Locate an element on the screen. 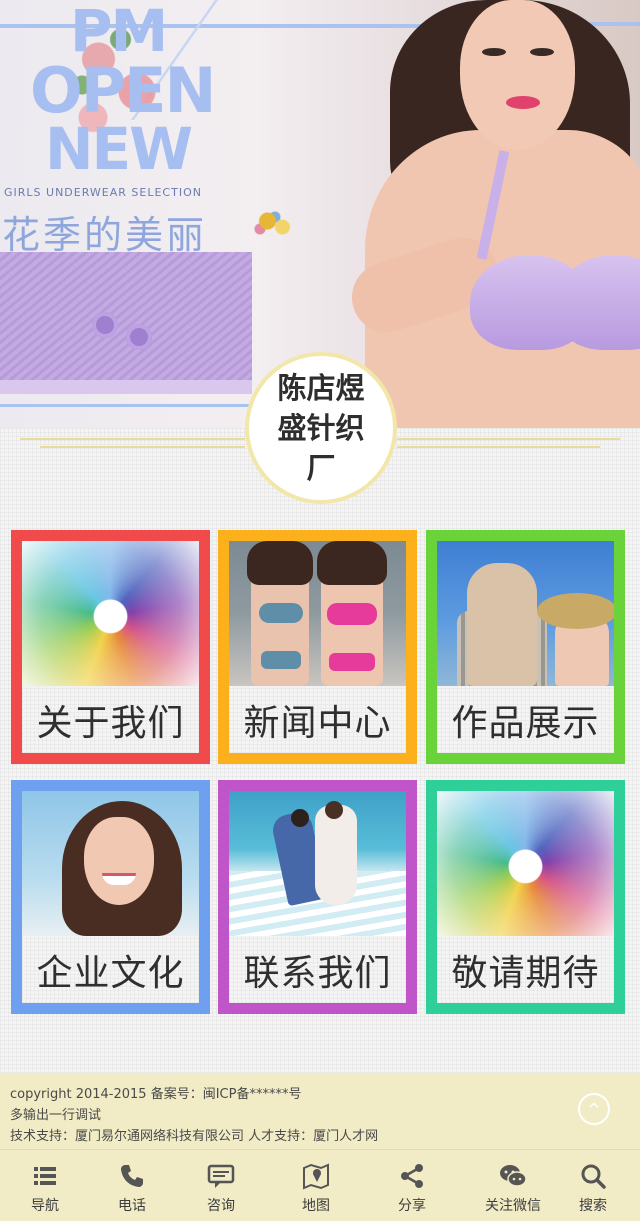  tile-contact-us: 联系我们 is located at coordinates (317, 897).